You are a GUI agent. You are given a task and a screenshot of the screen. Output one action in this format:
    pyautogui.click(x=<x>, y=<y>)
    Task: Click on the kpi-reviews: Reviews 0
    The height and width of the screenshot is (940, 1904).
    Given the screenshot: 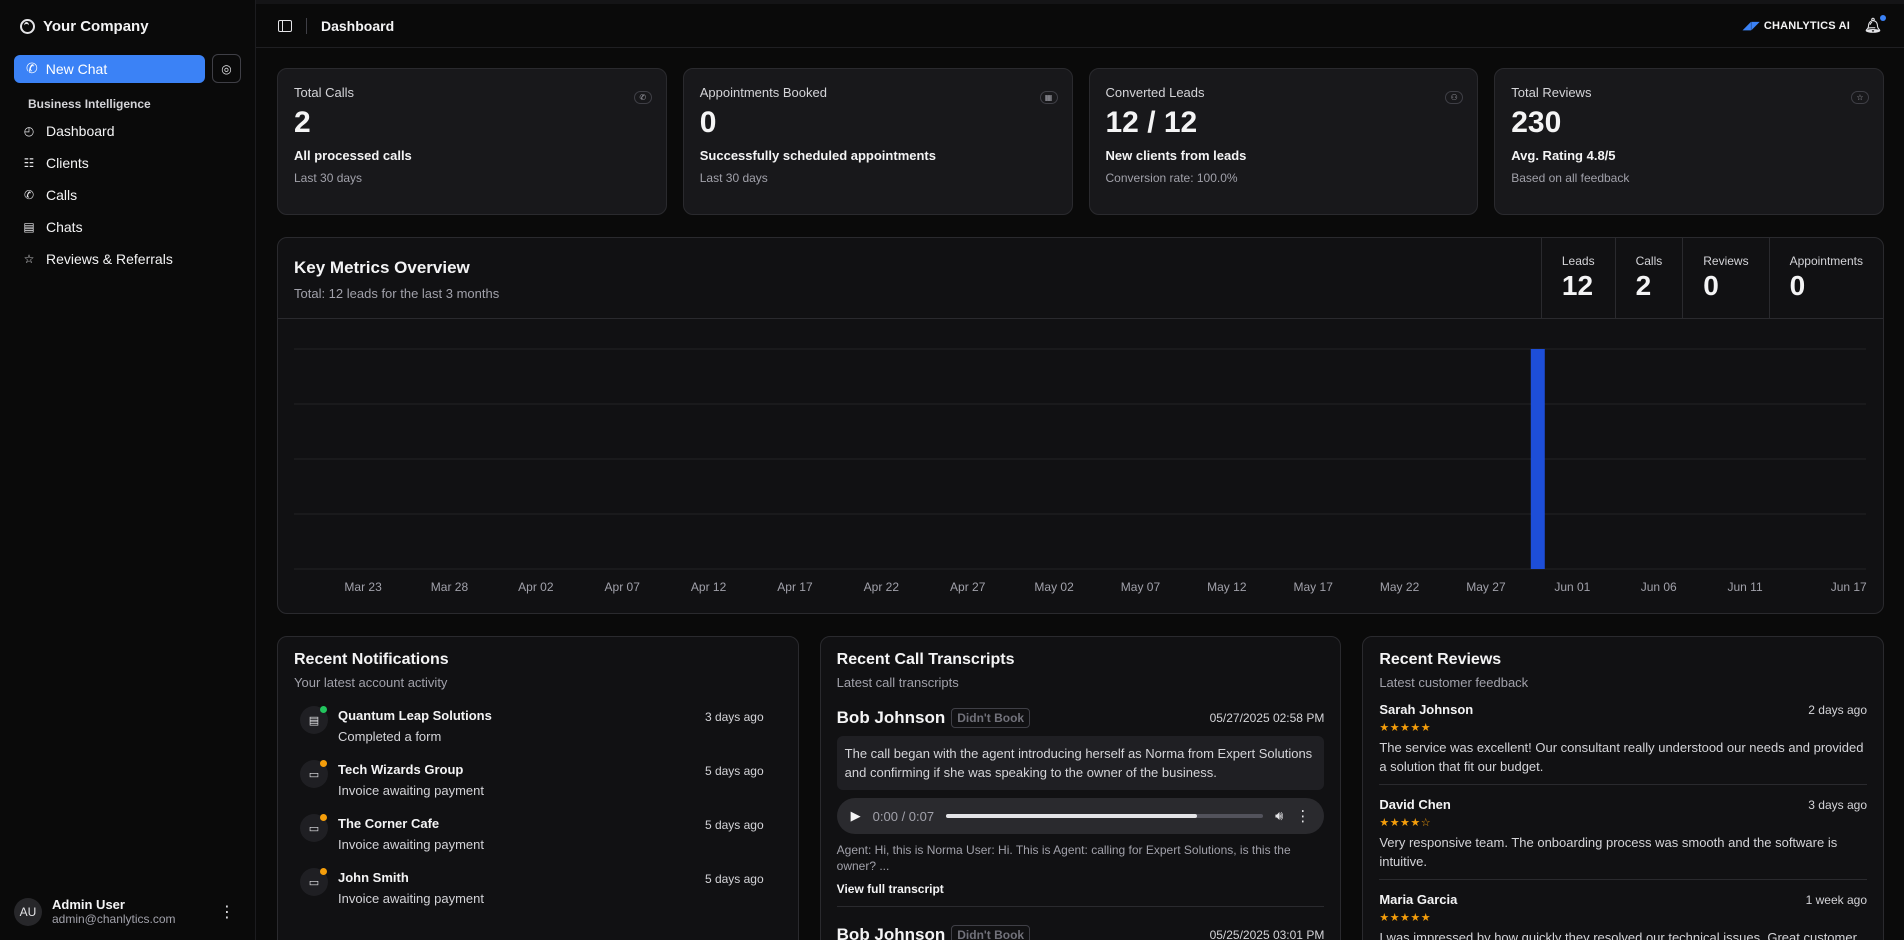 What is the action you would take?
    pyautogui.click(x=1725, y=278)
    